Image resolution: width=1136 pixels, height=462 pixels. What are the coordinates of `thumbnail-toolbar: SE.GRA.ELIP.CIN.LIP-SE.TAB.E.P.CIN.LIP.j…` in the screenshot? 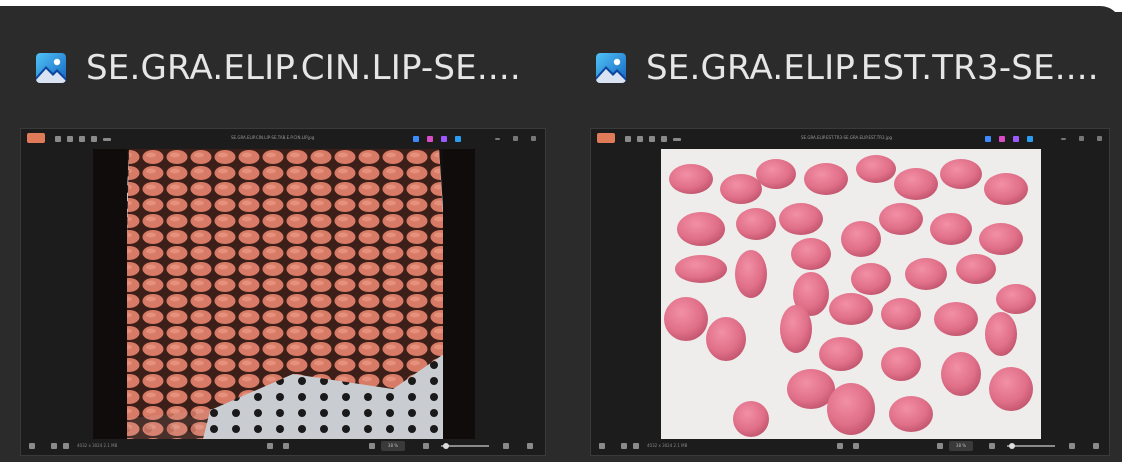 It's located at (283, 139).